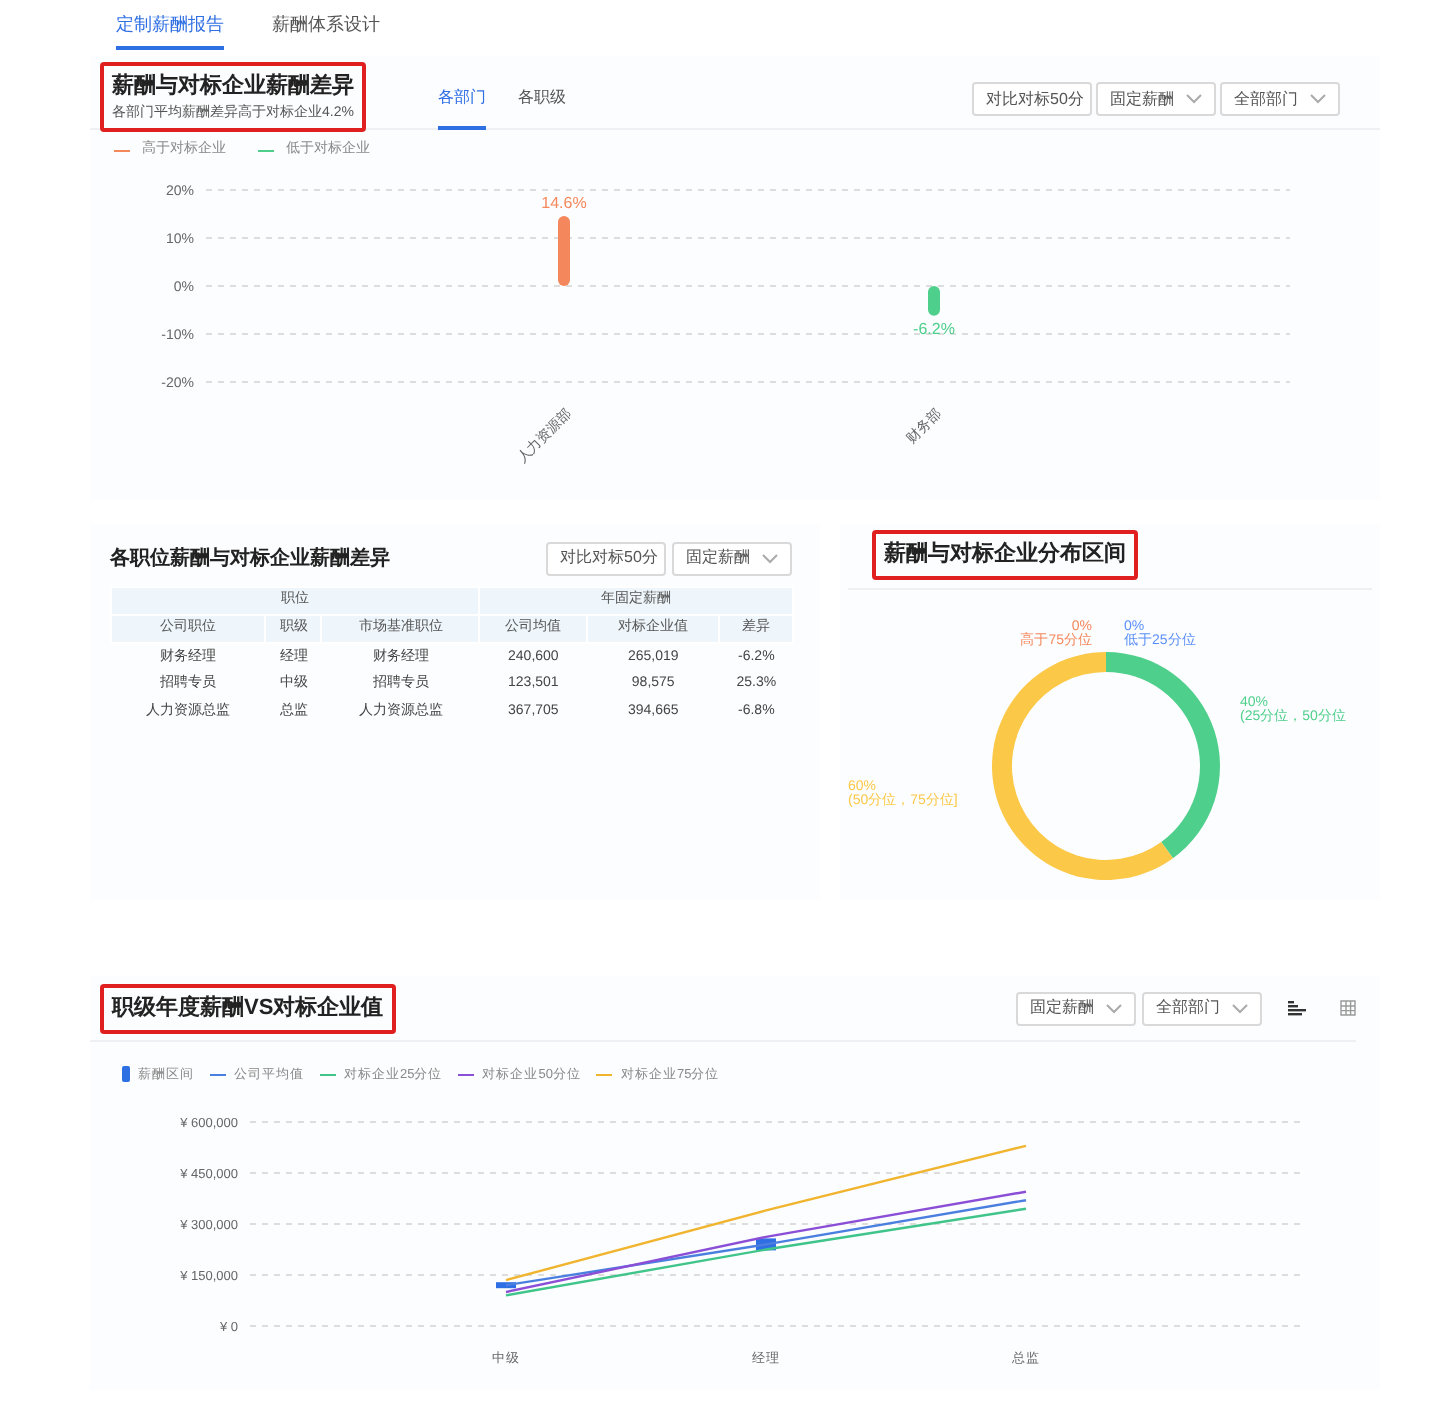  I want to click on panel-title: 薪酬与对标企业薪酬差异, so click(233, 86).